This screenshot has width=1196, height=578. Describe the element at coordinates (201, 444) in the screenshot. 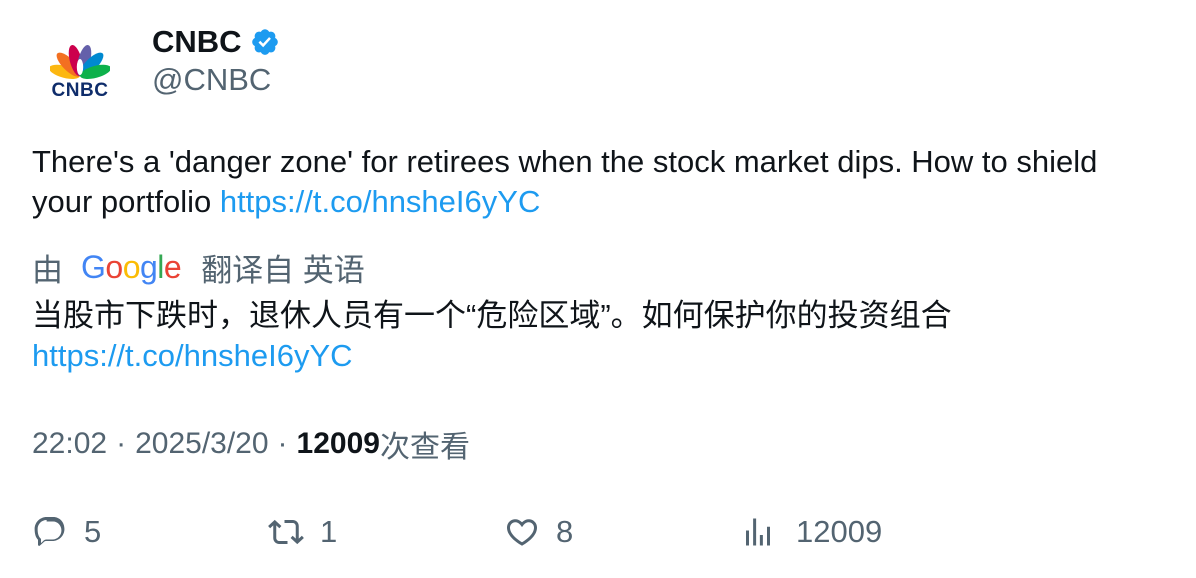

I see `tweet-date: 2025/3/20` at that location.